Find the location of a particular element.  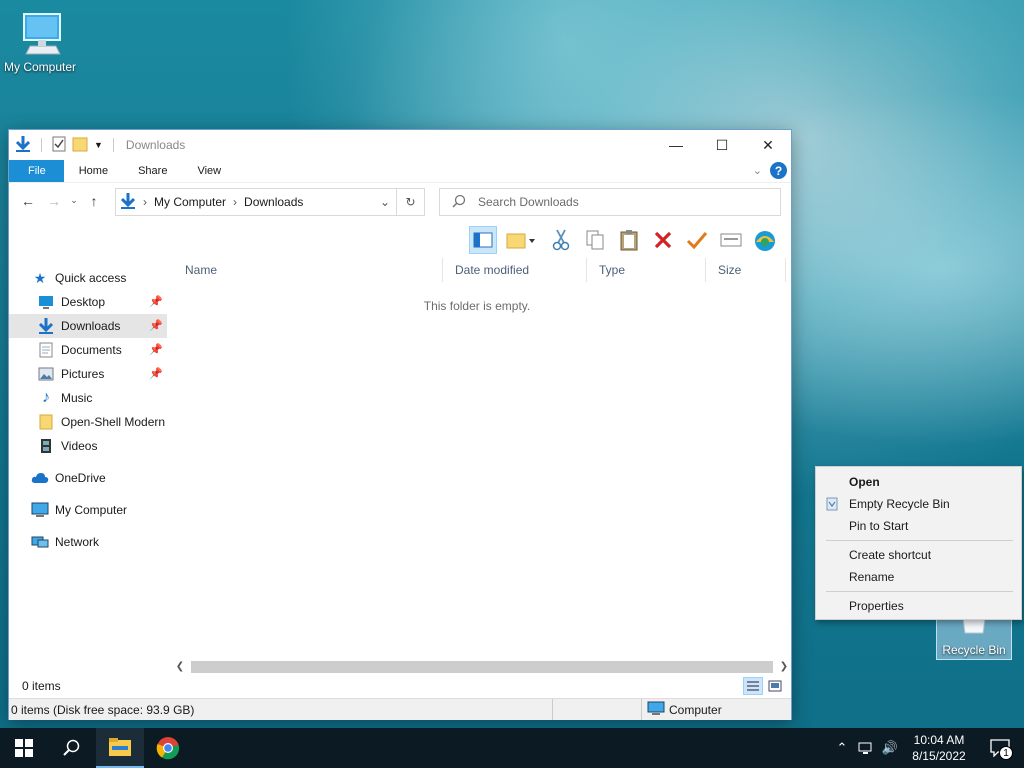

nav-item-pictures: Pictures 📌 is located at coordinates (88, 374).